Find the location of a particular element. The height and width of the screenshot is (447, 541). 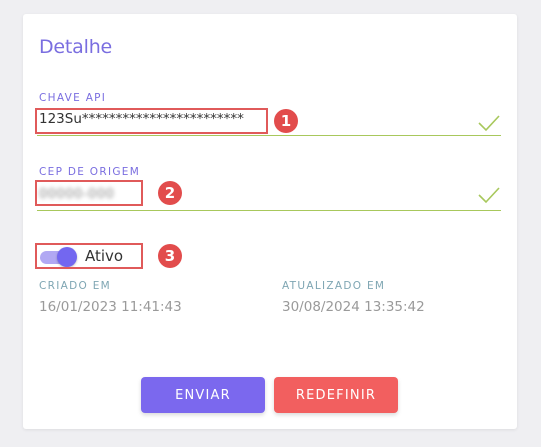

cep-label: CEP DE ORIGEM is located at coordinates (90, 172).